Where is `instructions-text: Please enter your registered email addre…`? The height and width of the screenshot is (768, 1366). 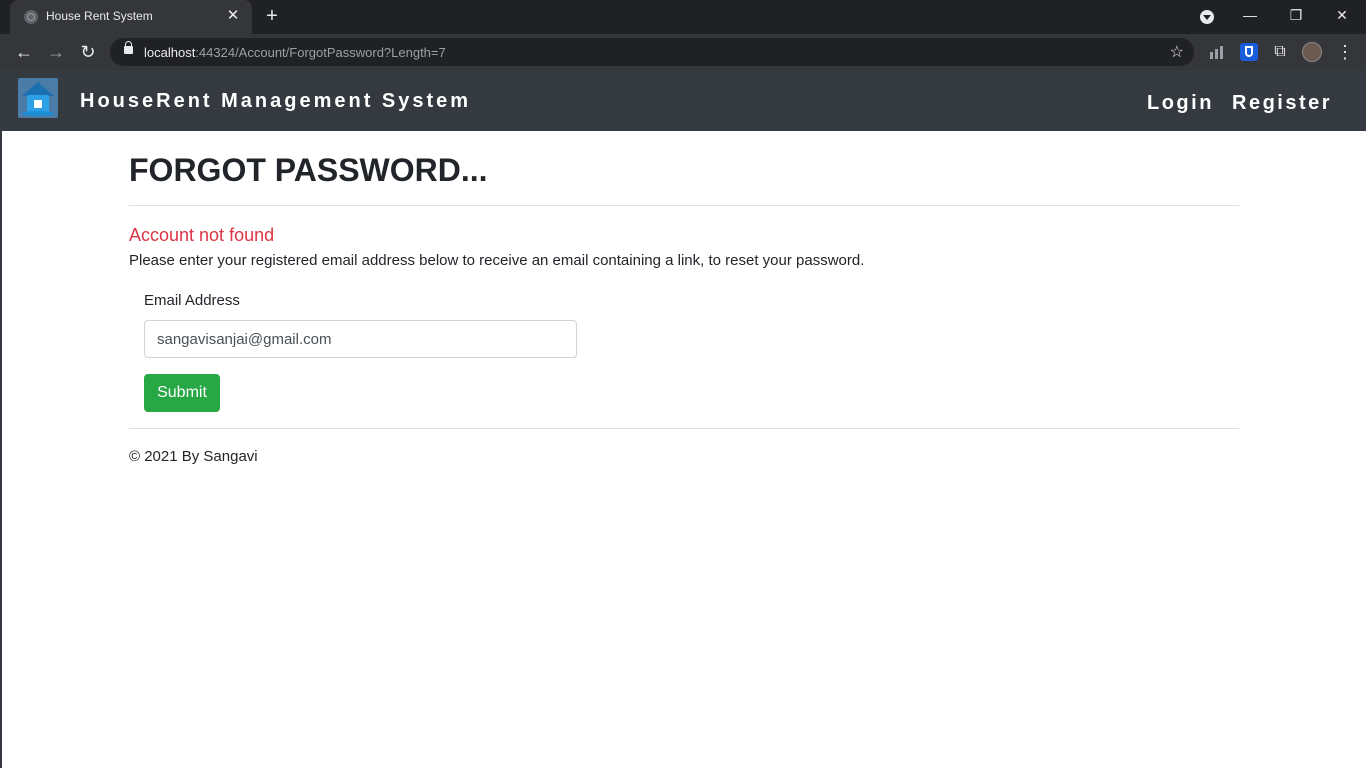 instructions-text: Please enter your registered email addre… is located at coordinates (497, 260).